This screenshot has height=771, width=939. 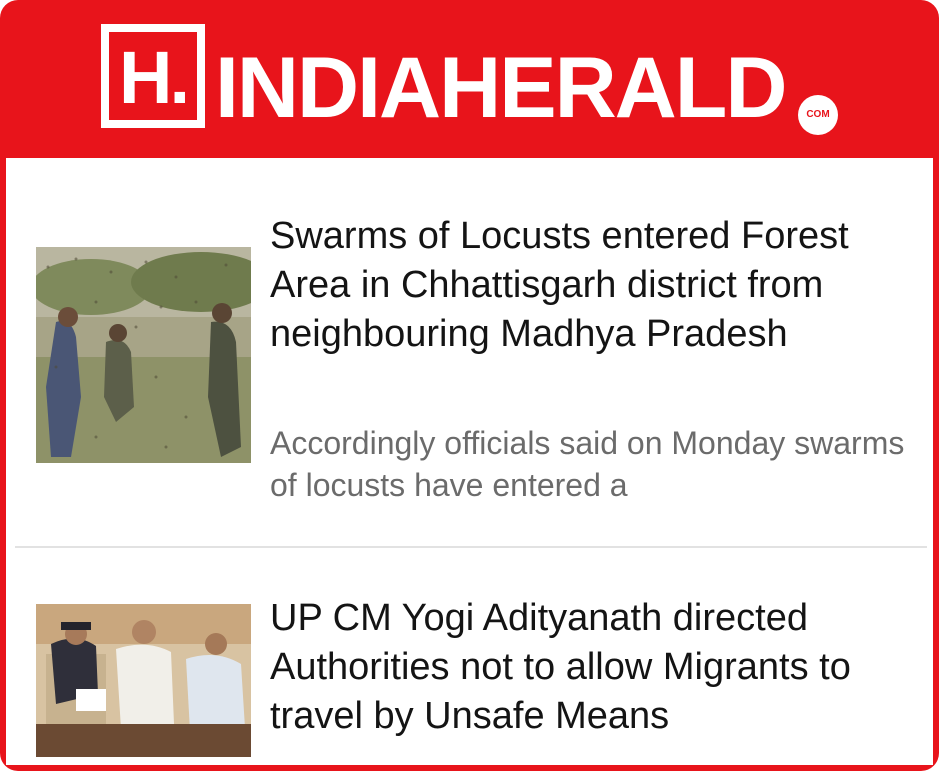 What do you see at coordinates (501, 88) in the screenshot?
I see `logo-wordmark: INDIAHERALD` at bounding box center [501, 88].